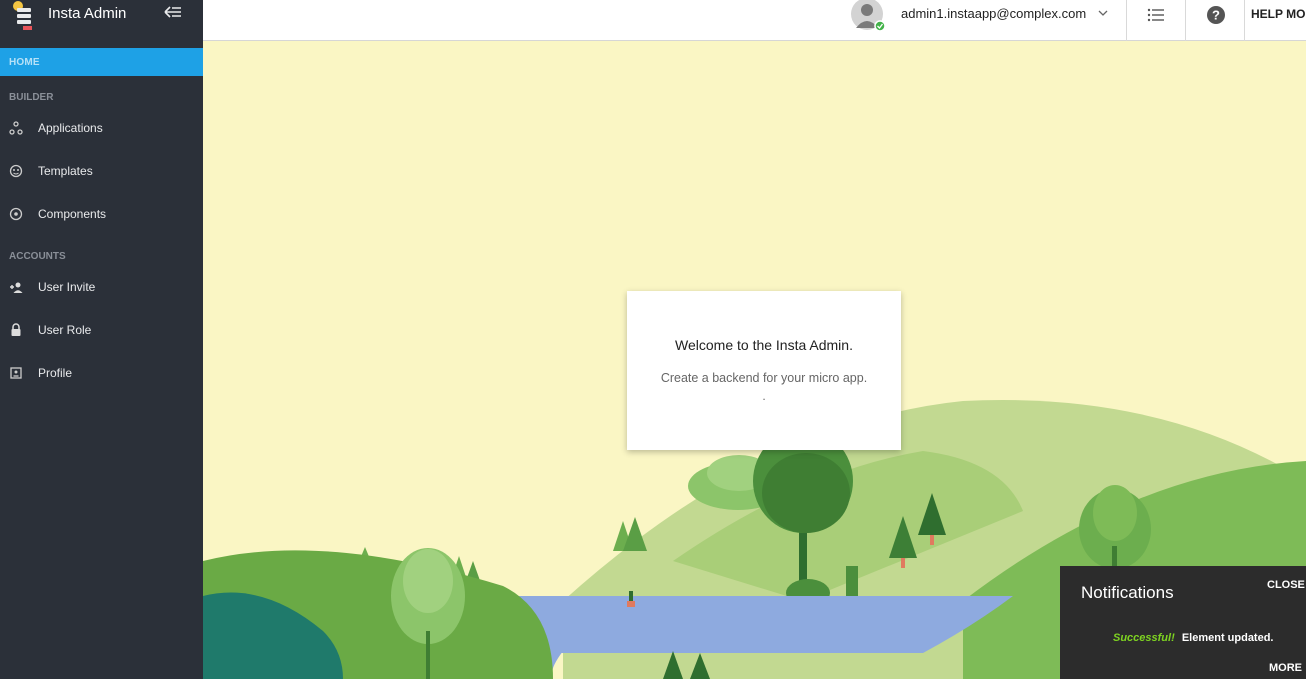 Image resolution: width=1306 pixels, height=679 pixels. Describe the element at coordinates (37, 256) in the screenshot. I see `section-accounts: ACCOUNTS` at that location.